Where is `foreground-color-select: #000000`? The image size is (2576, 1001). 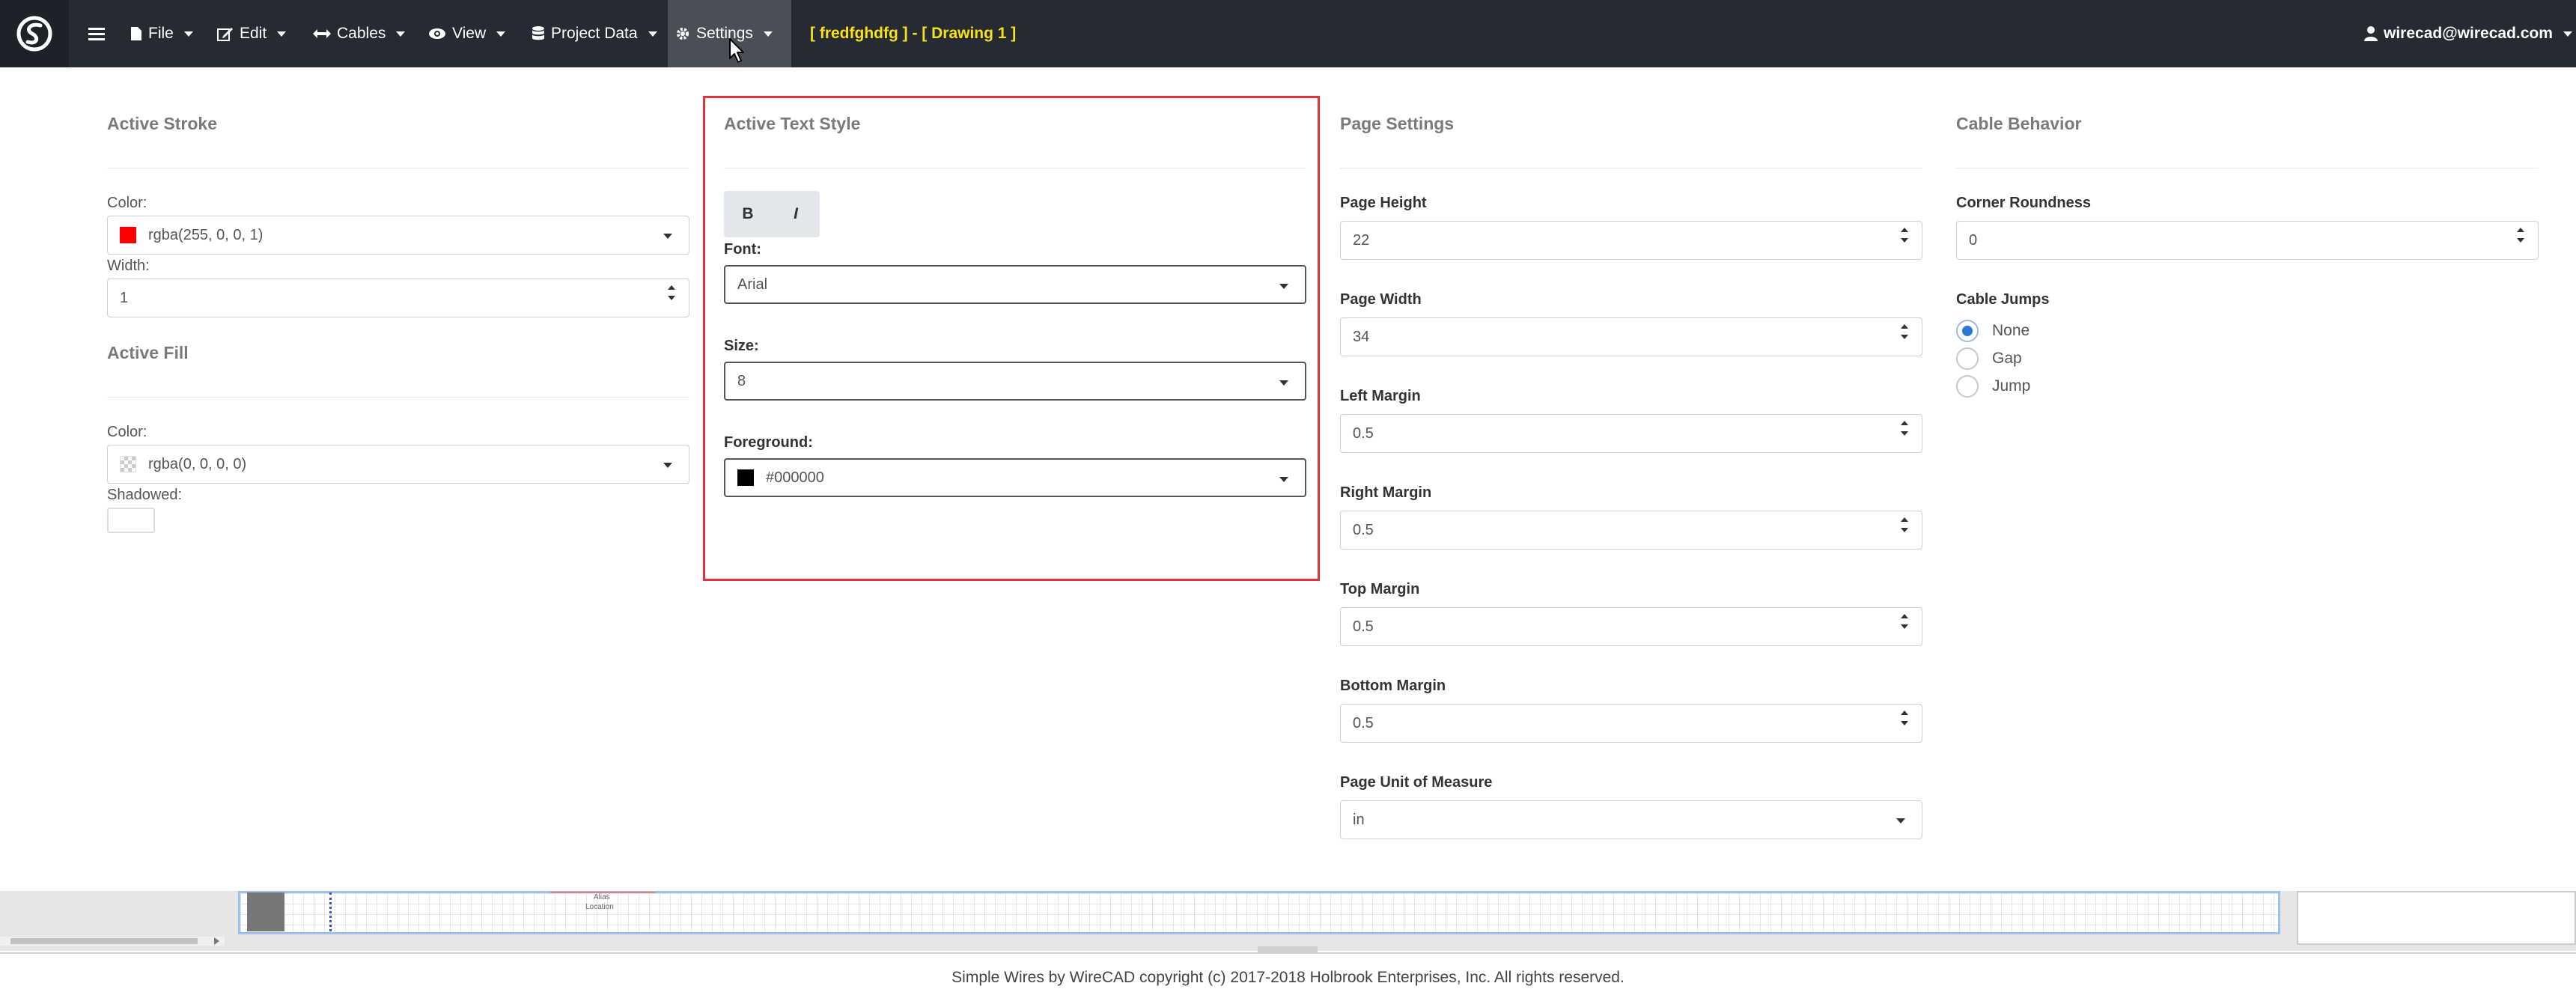 foreground-color-select: #000000 is located at coordinates (1015, 477).